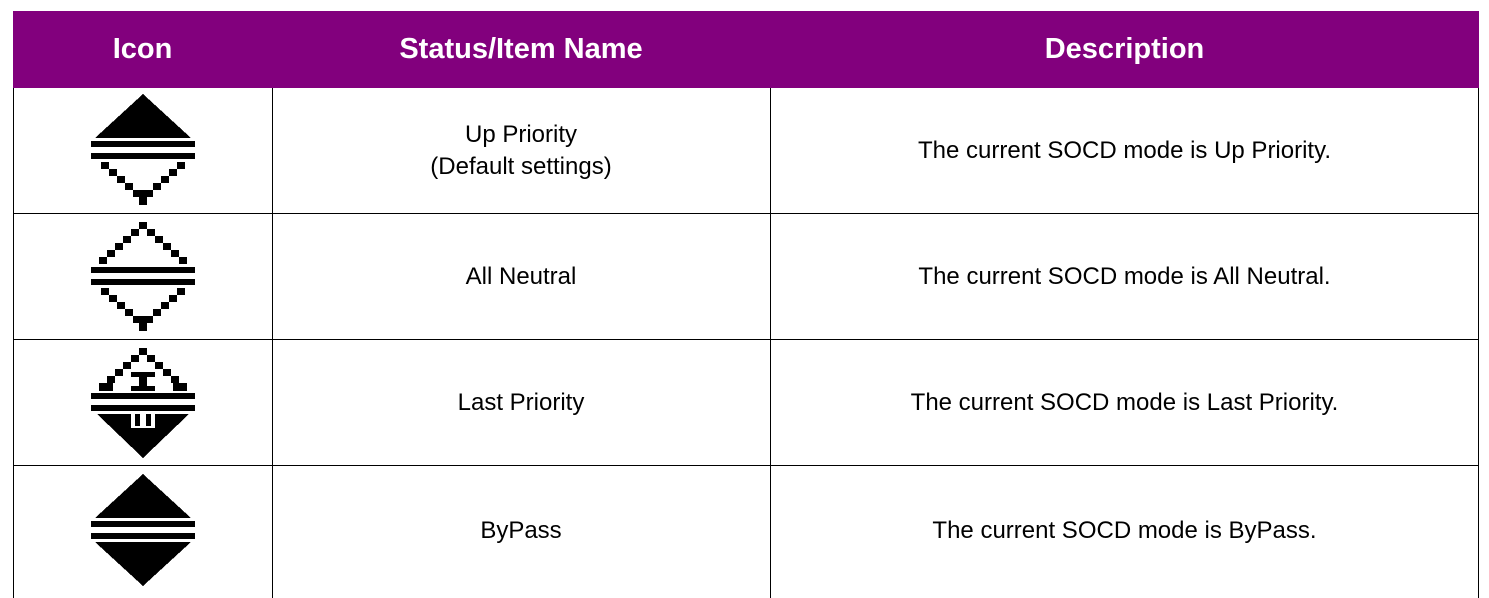 The image size is (1489, 598). Describe the element at coordinates (142, 402) in the screenshot. I see `last-priority-icon` at that location.